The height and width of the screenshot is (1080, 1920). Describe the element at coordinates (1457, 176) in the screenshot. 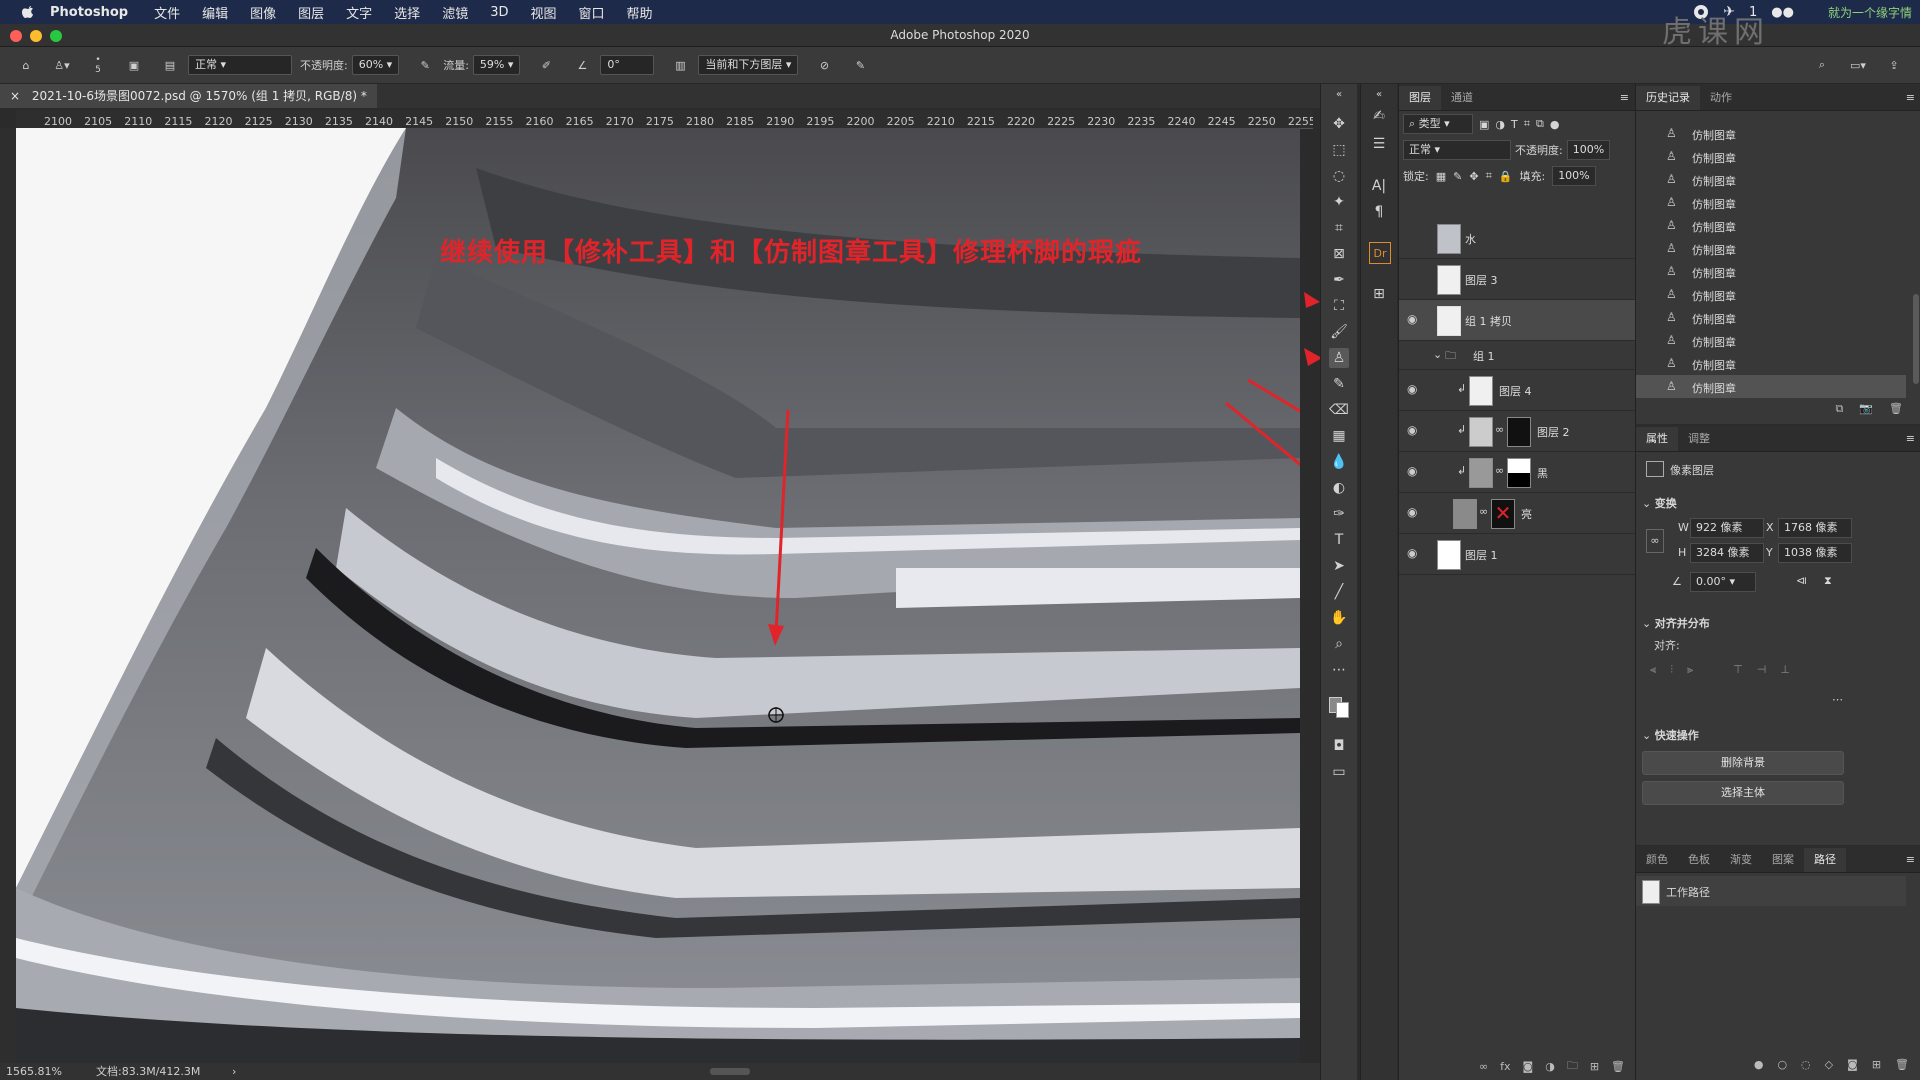

I see `lock-pixels-icon: ✎` at that location.